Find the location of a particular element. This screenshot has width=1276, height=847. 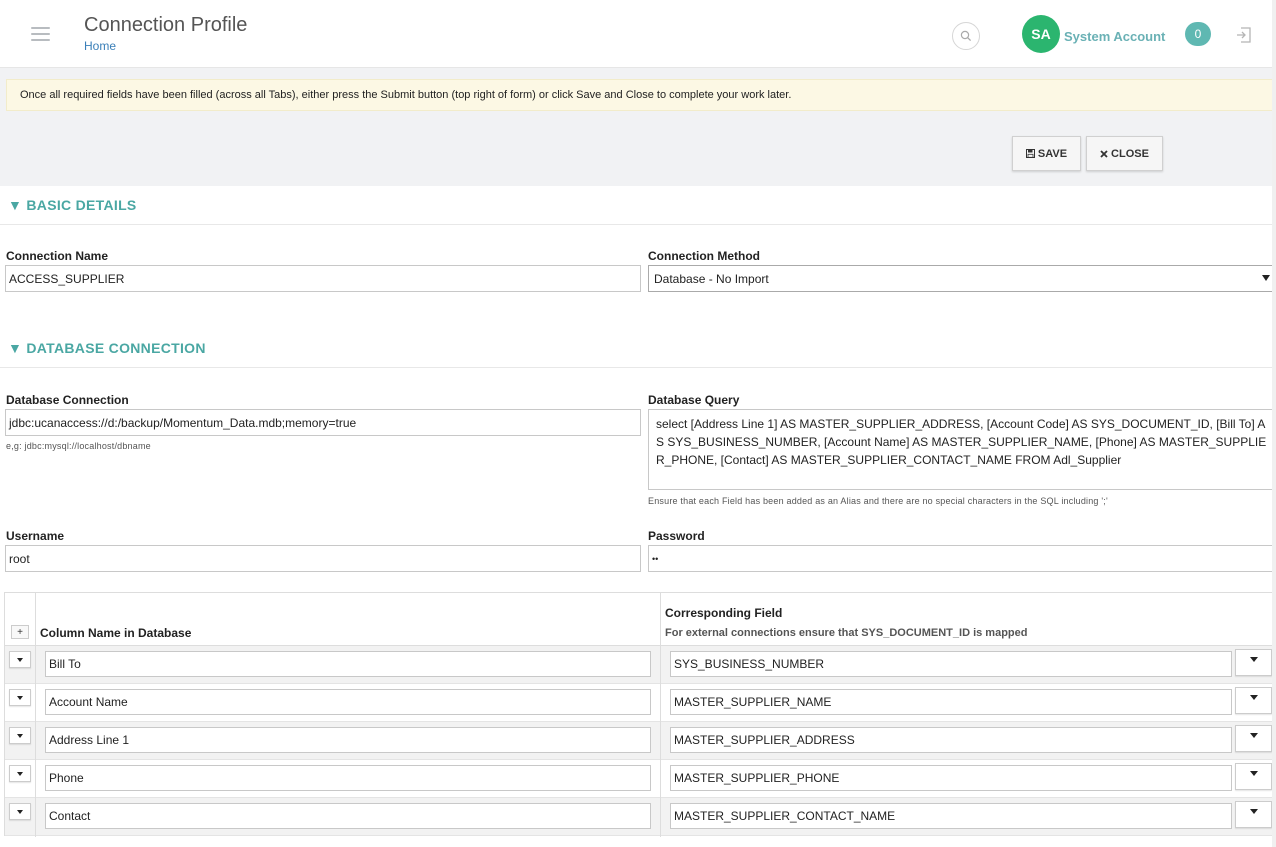

column-name-input: Account Name is located at coordinates (348, 702).